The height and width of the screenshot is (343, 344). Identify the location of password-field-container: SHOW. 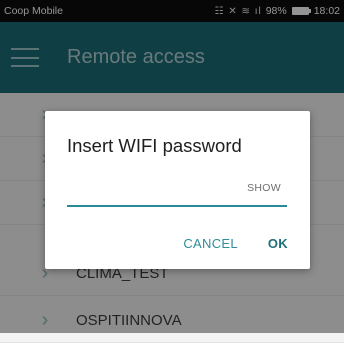
(177, 193).